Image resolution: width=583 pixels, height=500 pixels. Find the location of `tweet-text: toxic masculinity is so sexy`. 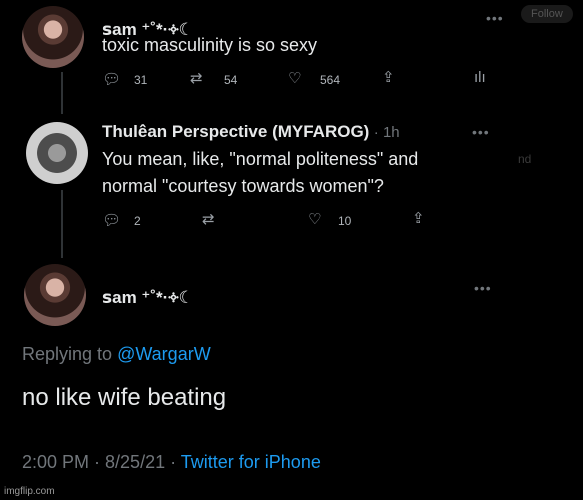

tweet-text: toxic masculinity is so sexy is located at coordinates (210, 45).